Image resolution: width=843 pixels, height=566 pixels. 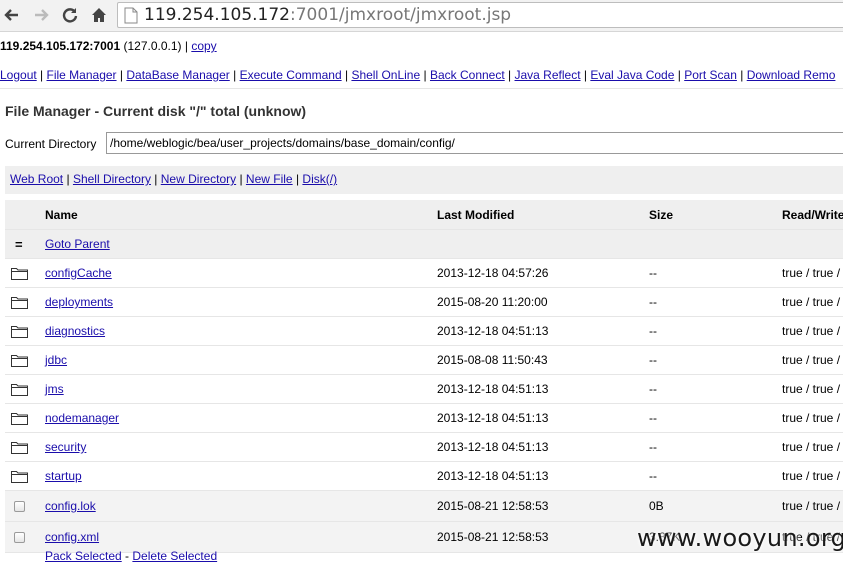 What do you see at coordinates (291, 75) in the screenshot?
I see `nav-execute-command: Execute Command` at bounding box center [291, 75].